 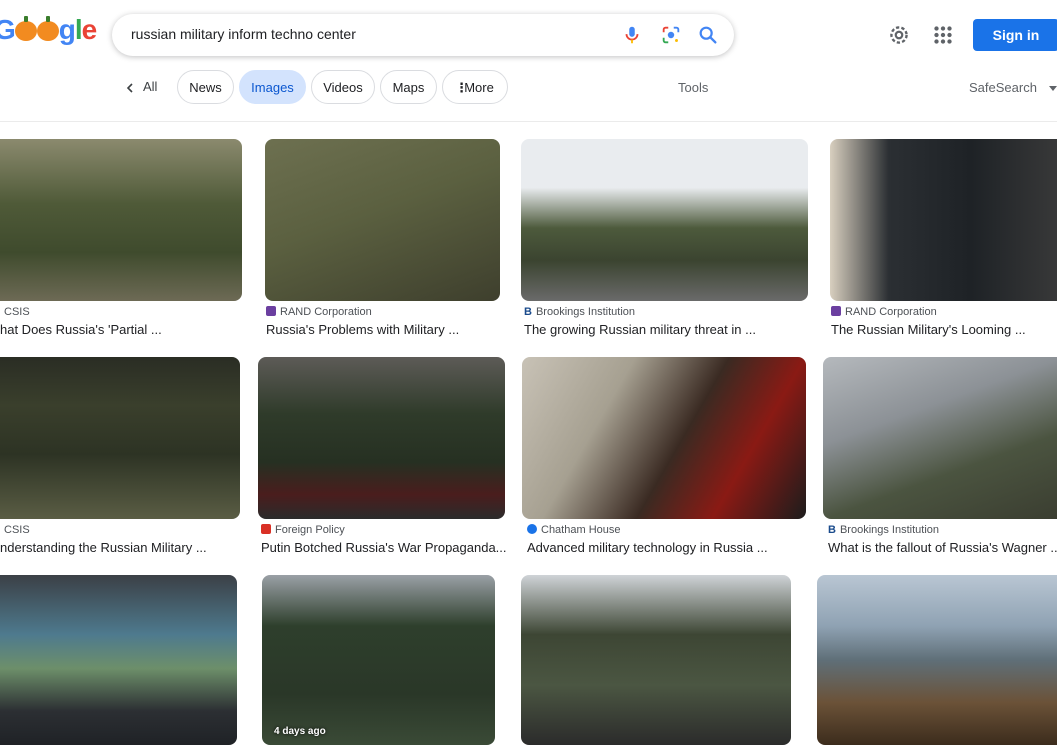 What do you see at coordinates (378, 660) in the screenshot?
I see `result-thumbnail: 4 days ago` at bounding box center [378, 660].